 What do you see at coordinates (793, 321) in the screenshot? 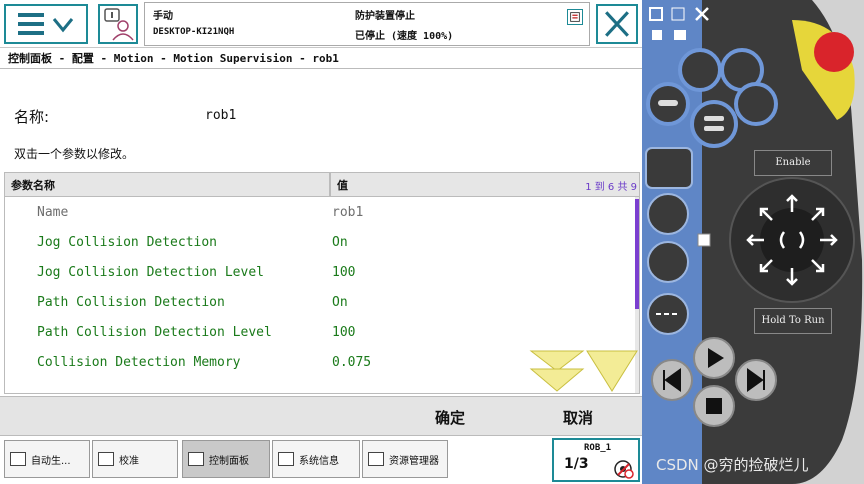
I see `hold-to-run-label: Hold To Run` at bounding box center [793, 321].